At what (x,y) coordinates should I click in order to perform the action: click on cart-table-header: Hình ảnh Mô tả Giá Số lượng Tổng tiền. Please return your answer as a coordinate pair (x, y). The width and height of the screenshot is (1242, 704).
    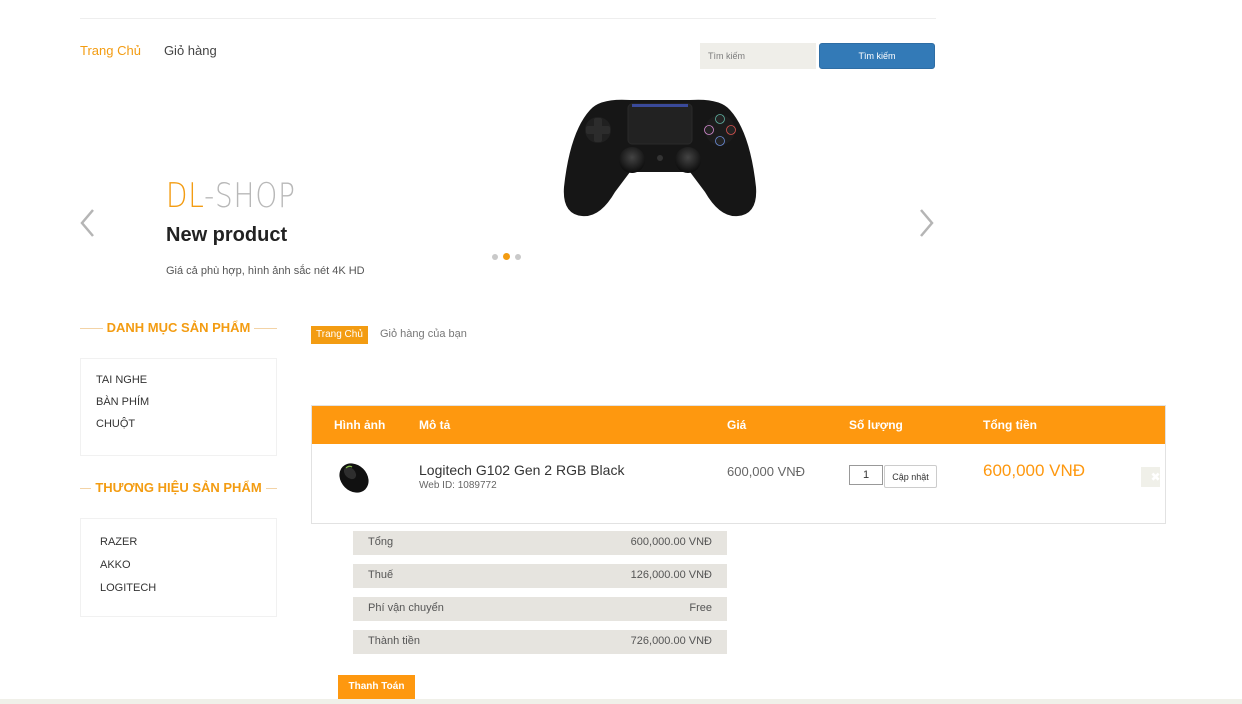
    Looking at the image, I should click on (738, 425).